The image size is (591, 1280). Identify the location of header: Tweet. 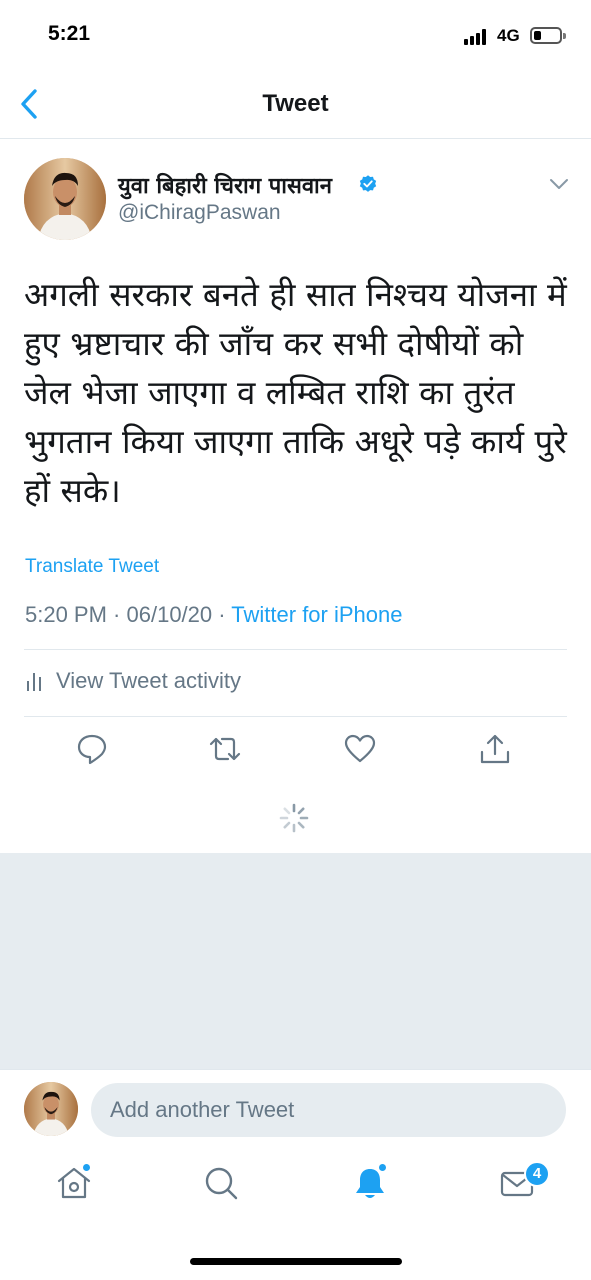
(295, 104).